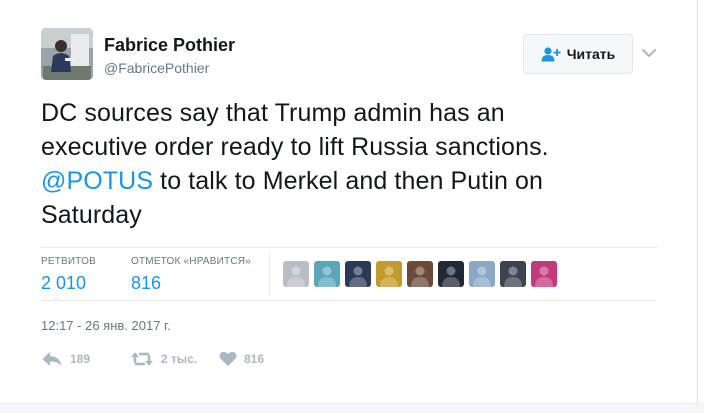  What do you see at coordinates (146, 283) in the screenshot?
I see `likes-stat-value: 816` at bounding box center [146, 283].